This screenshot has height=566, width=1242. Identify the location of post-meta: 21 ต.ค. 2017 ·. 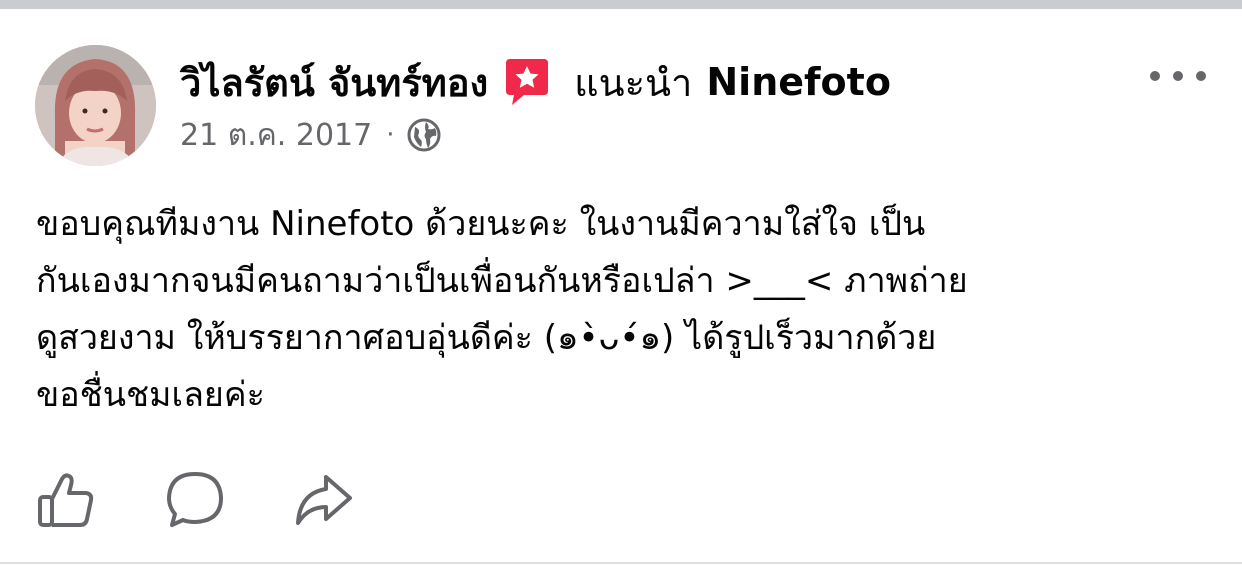
(311, 135).